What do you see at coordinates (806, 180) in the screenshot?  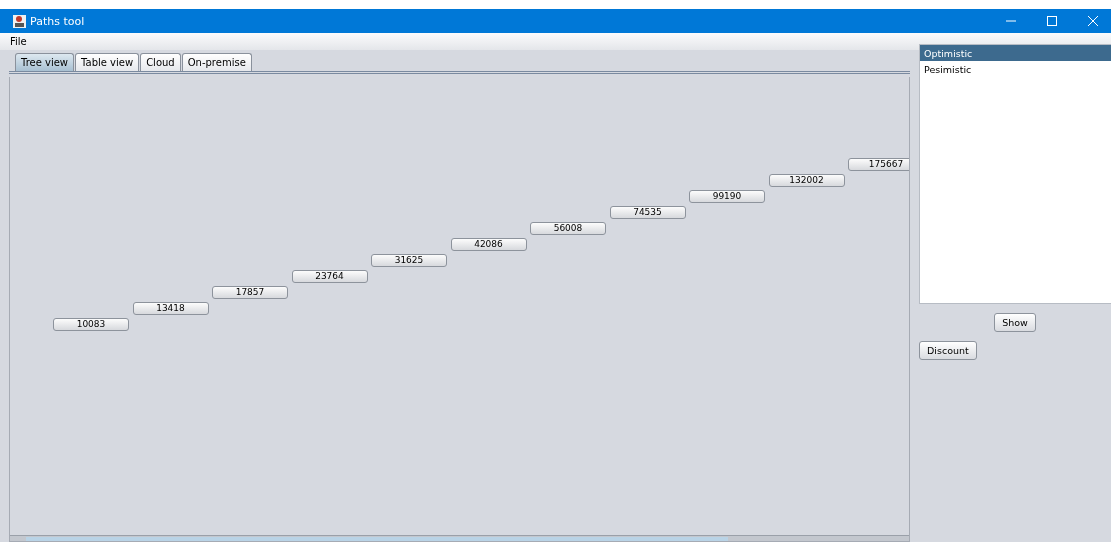 I see `tree-node: 132002` at bounding box center [806, 180].